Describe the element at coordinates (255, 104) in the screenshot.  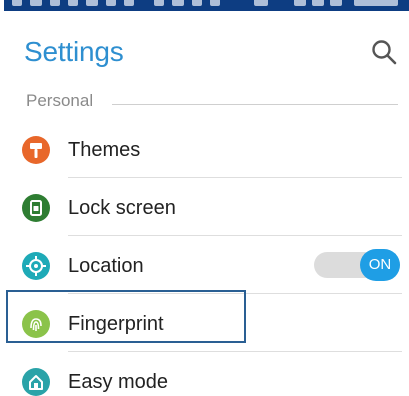
I see `section-divider` at that location.